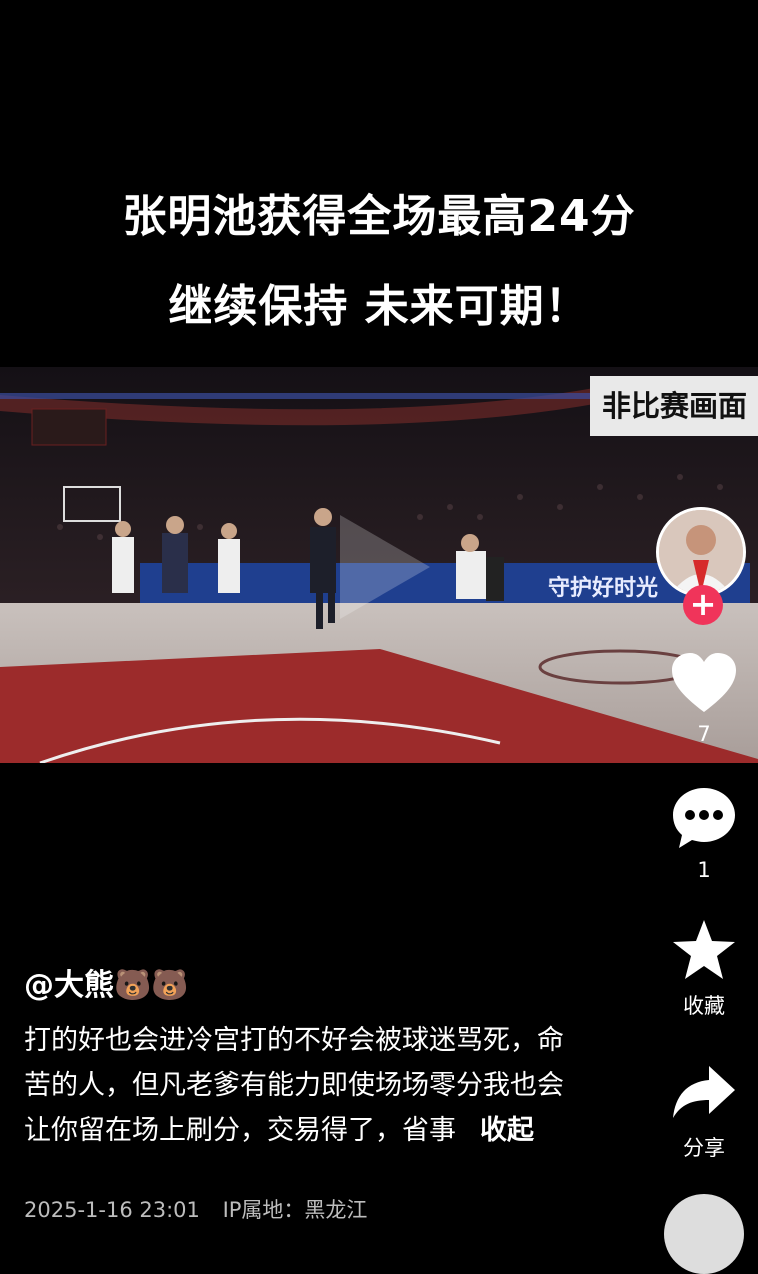 The height and width of the screenshot is (1274, 758). I want to click on creator-avatar, so click(701, 552).